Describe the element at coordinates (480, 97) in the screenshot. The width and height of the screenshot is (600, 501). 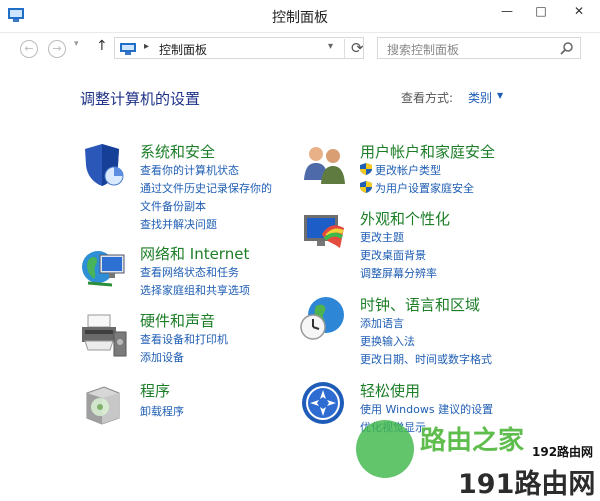
I see `view-by-selector: 类别` at that location.